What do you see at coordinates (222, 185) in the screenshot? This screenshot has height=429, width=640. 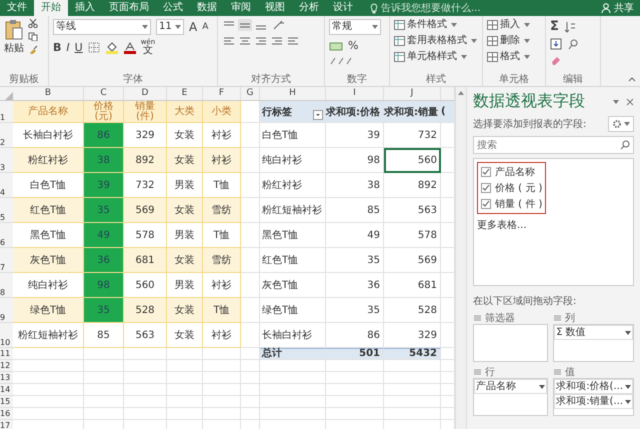 I see `table-cell: T恤` at bounding box center [222, 185].